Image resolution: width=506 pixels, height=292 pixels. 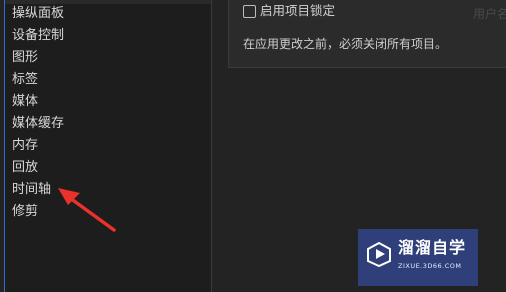 What do you see at coordinates (345, 44) in the screenshot?
I see `project-lock-note: 在应用更改之前，必须关闭所有项目。` at bounding box center [345, 44].